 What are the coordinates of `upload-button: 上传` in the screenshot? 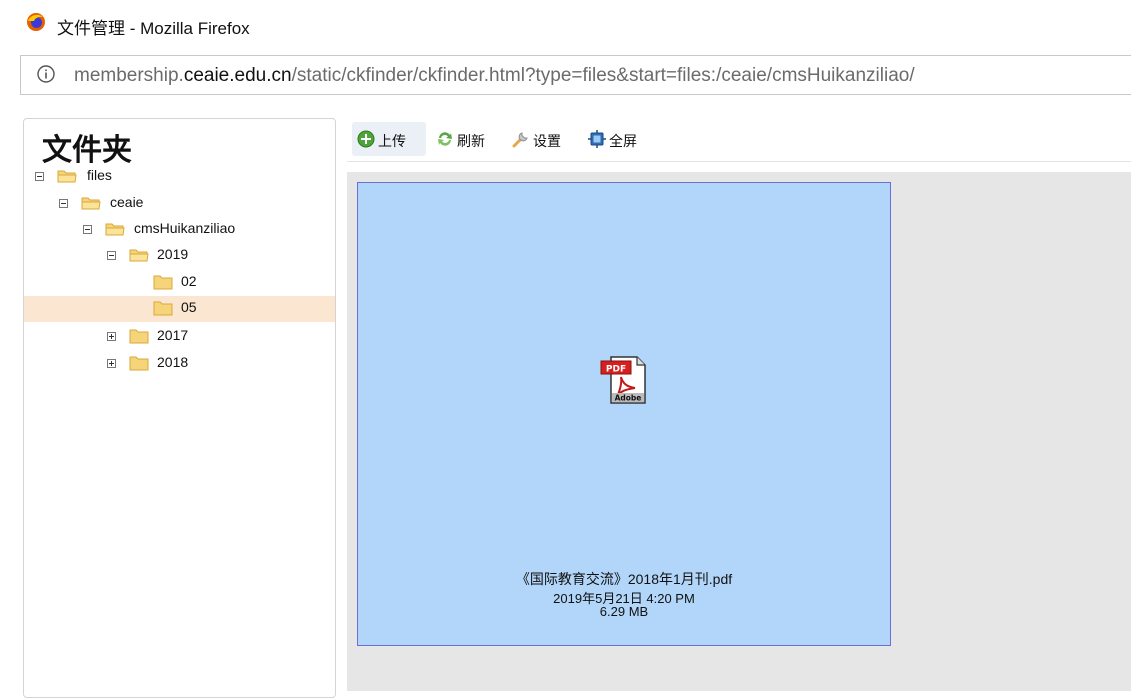 It's located at (389, 139).